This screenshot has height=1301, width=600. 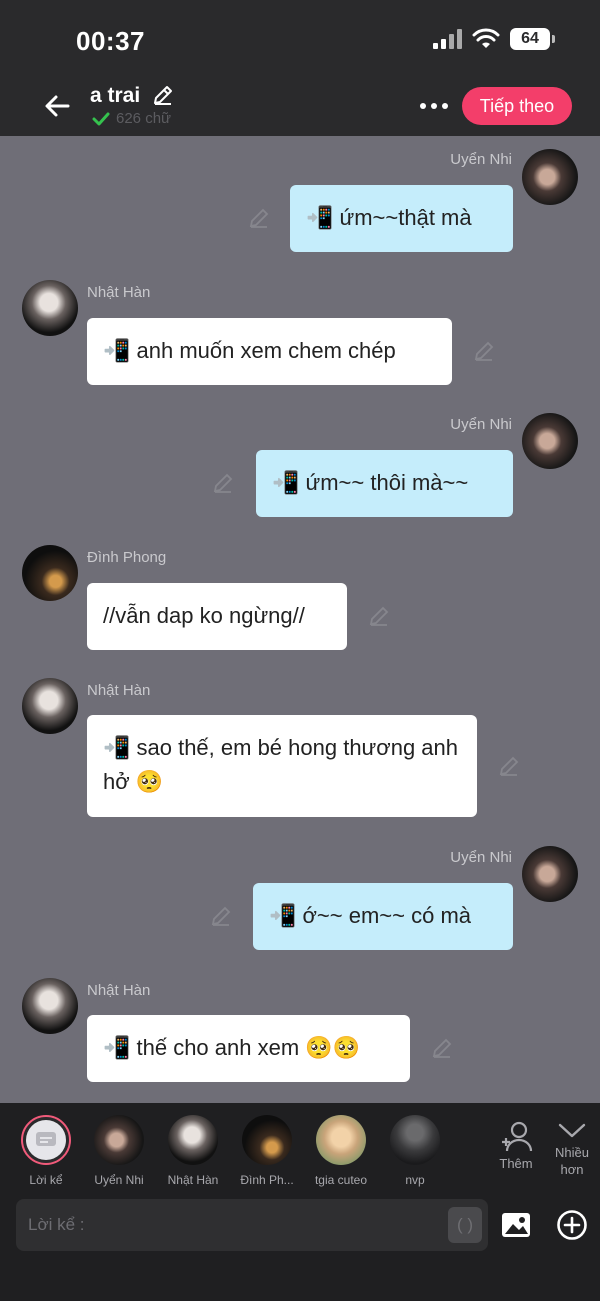 What do you see at coordinates (465, 1225) in the screenshot?
I see `bracket-button: ( )` at bounding box center [465, 1225].